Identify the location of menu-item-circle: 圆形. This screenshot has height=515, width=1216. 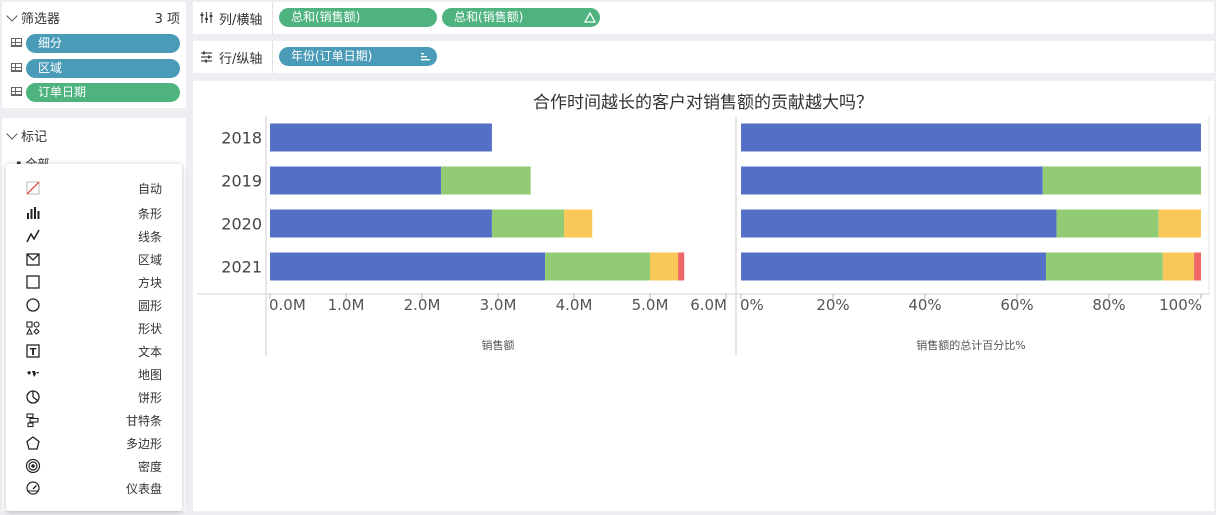
(94, 305).